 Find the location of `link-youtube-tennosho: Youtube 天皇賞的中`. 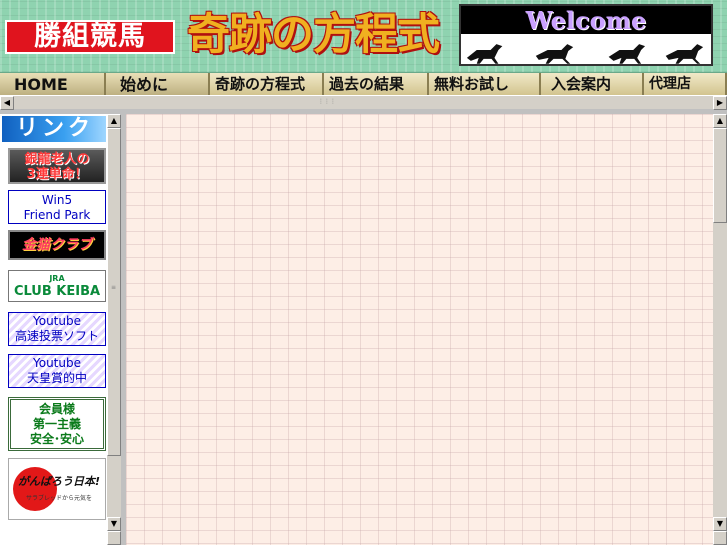

link-youtube-tennosho: Youtube 天皇賞的中 is located at coordinates (57, 371).